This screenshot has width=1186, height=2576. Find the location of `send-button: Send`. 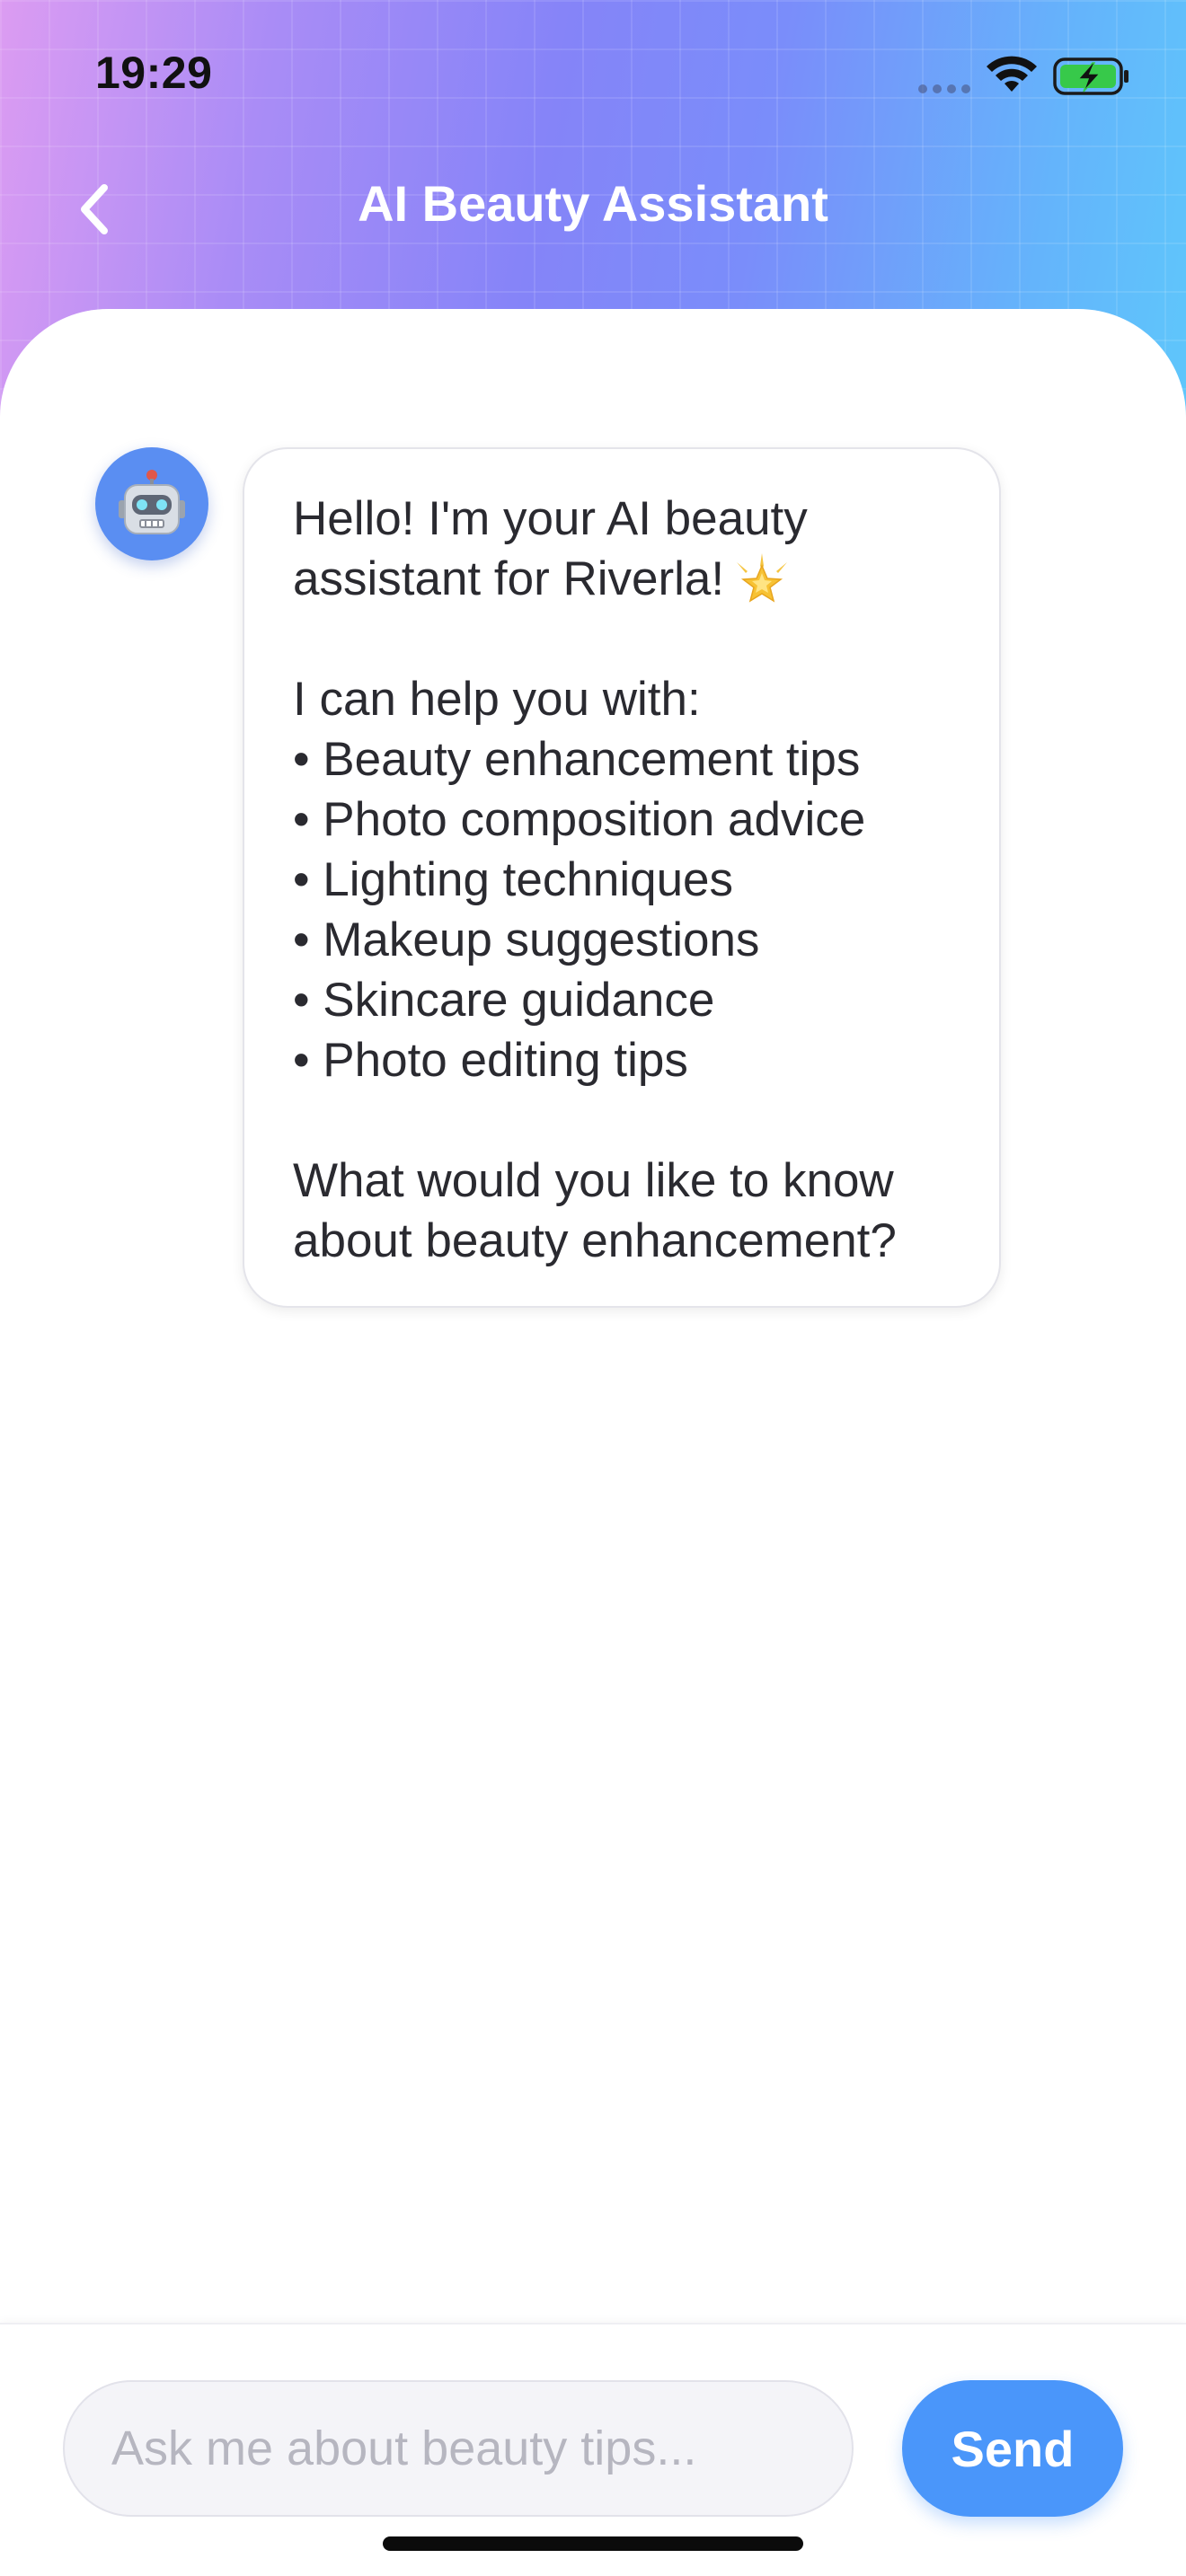

send-button: Send is located at coordinates (1013, 2448).